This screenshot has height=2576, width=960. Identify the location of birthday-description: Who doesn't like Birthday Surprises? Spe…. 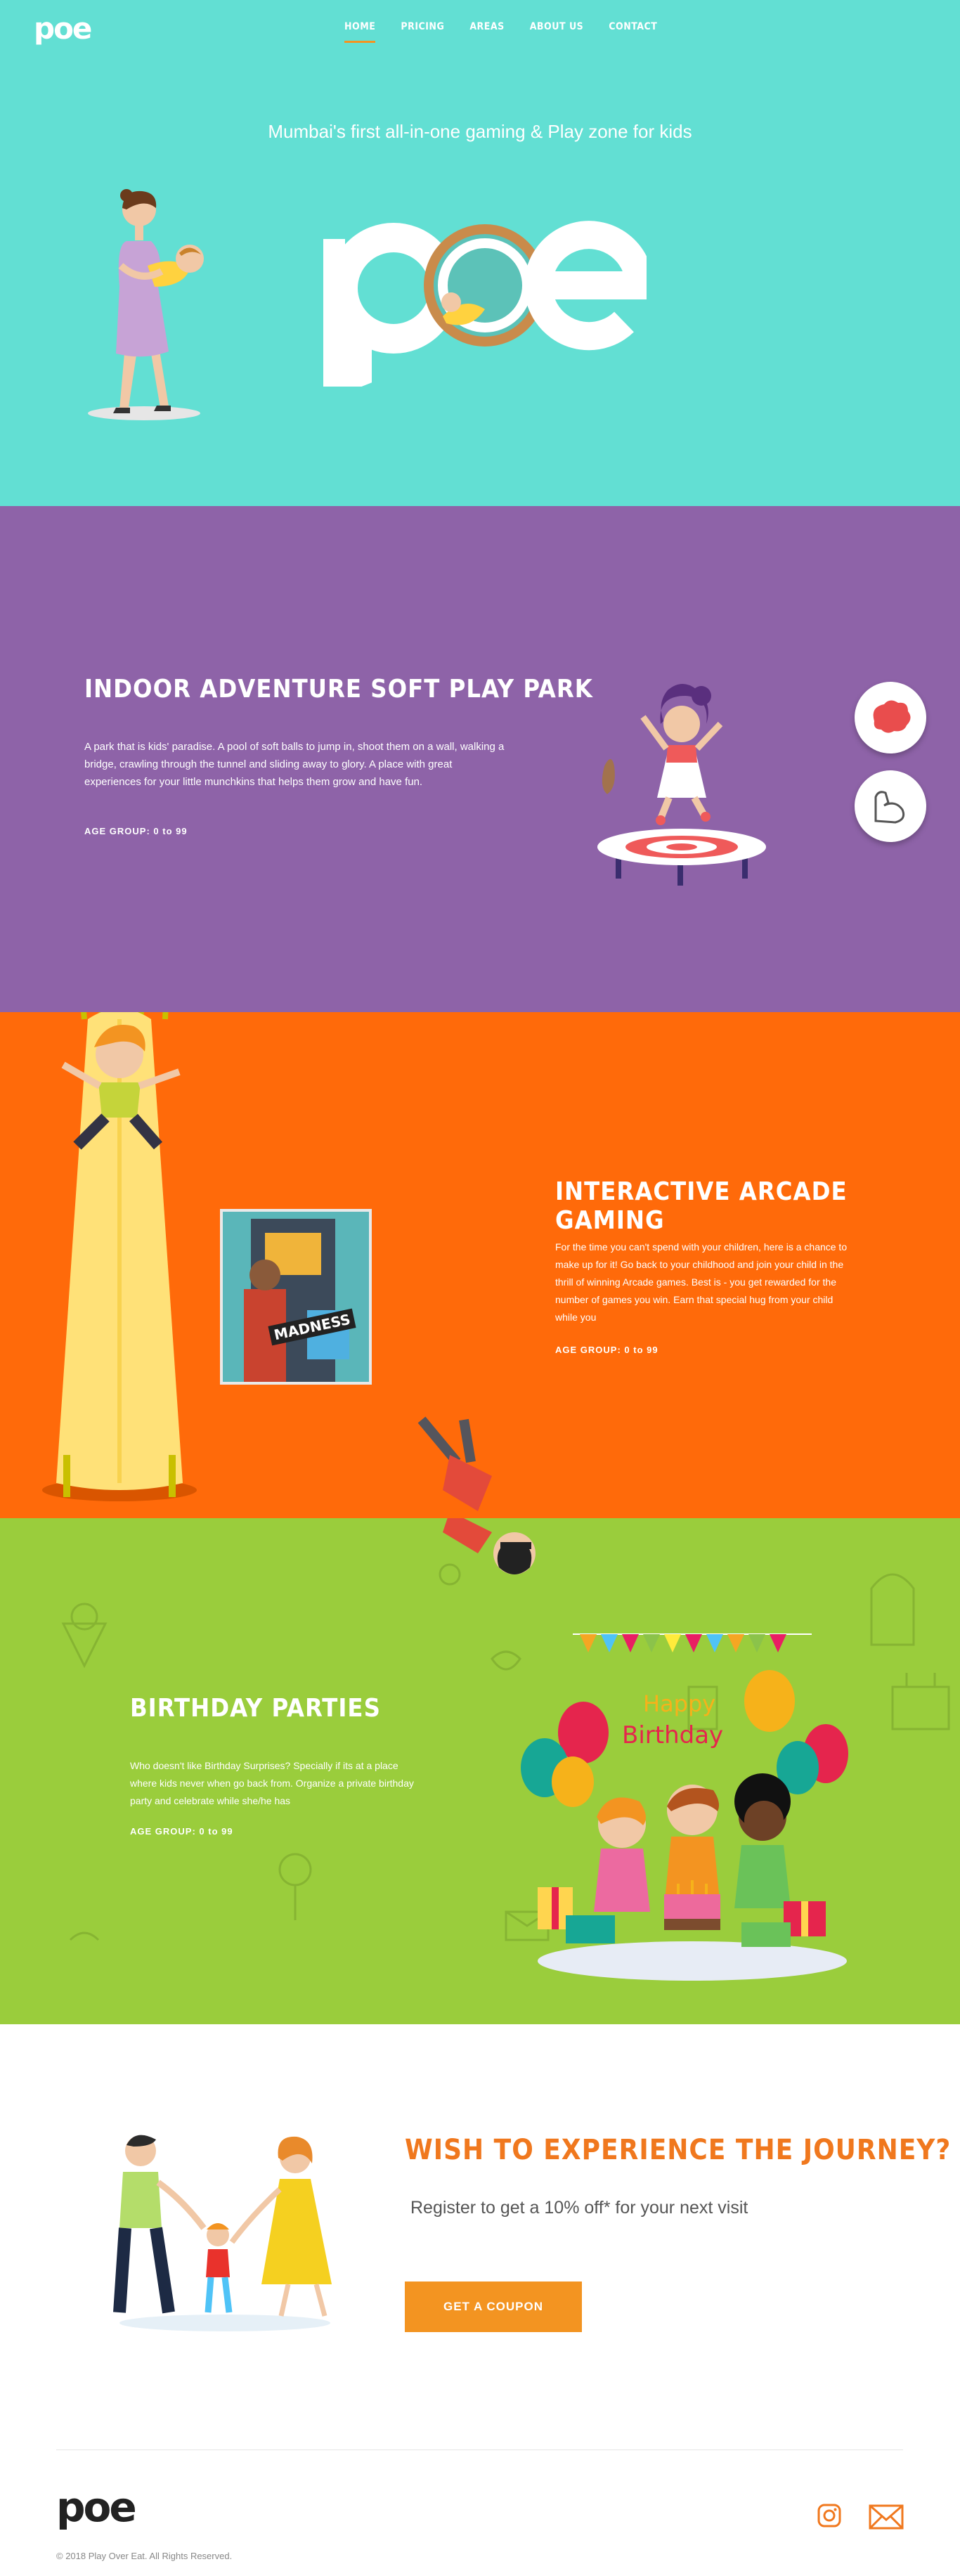
(272, 1783).